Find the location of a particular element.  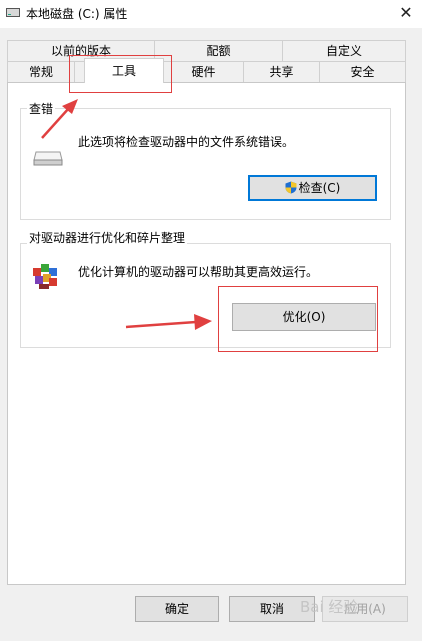

watermark: Bai 经验 is located at coordinates (329, 607).